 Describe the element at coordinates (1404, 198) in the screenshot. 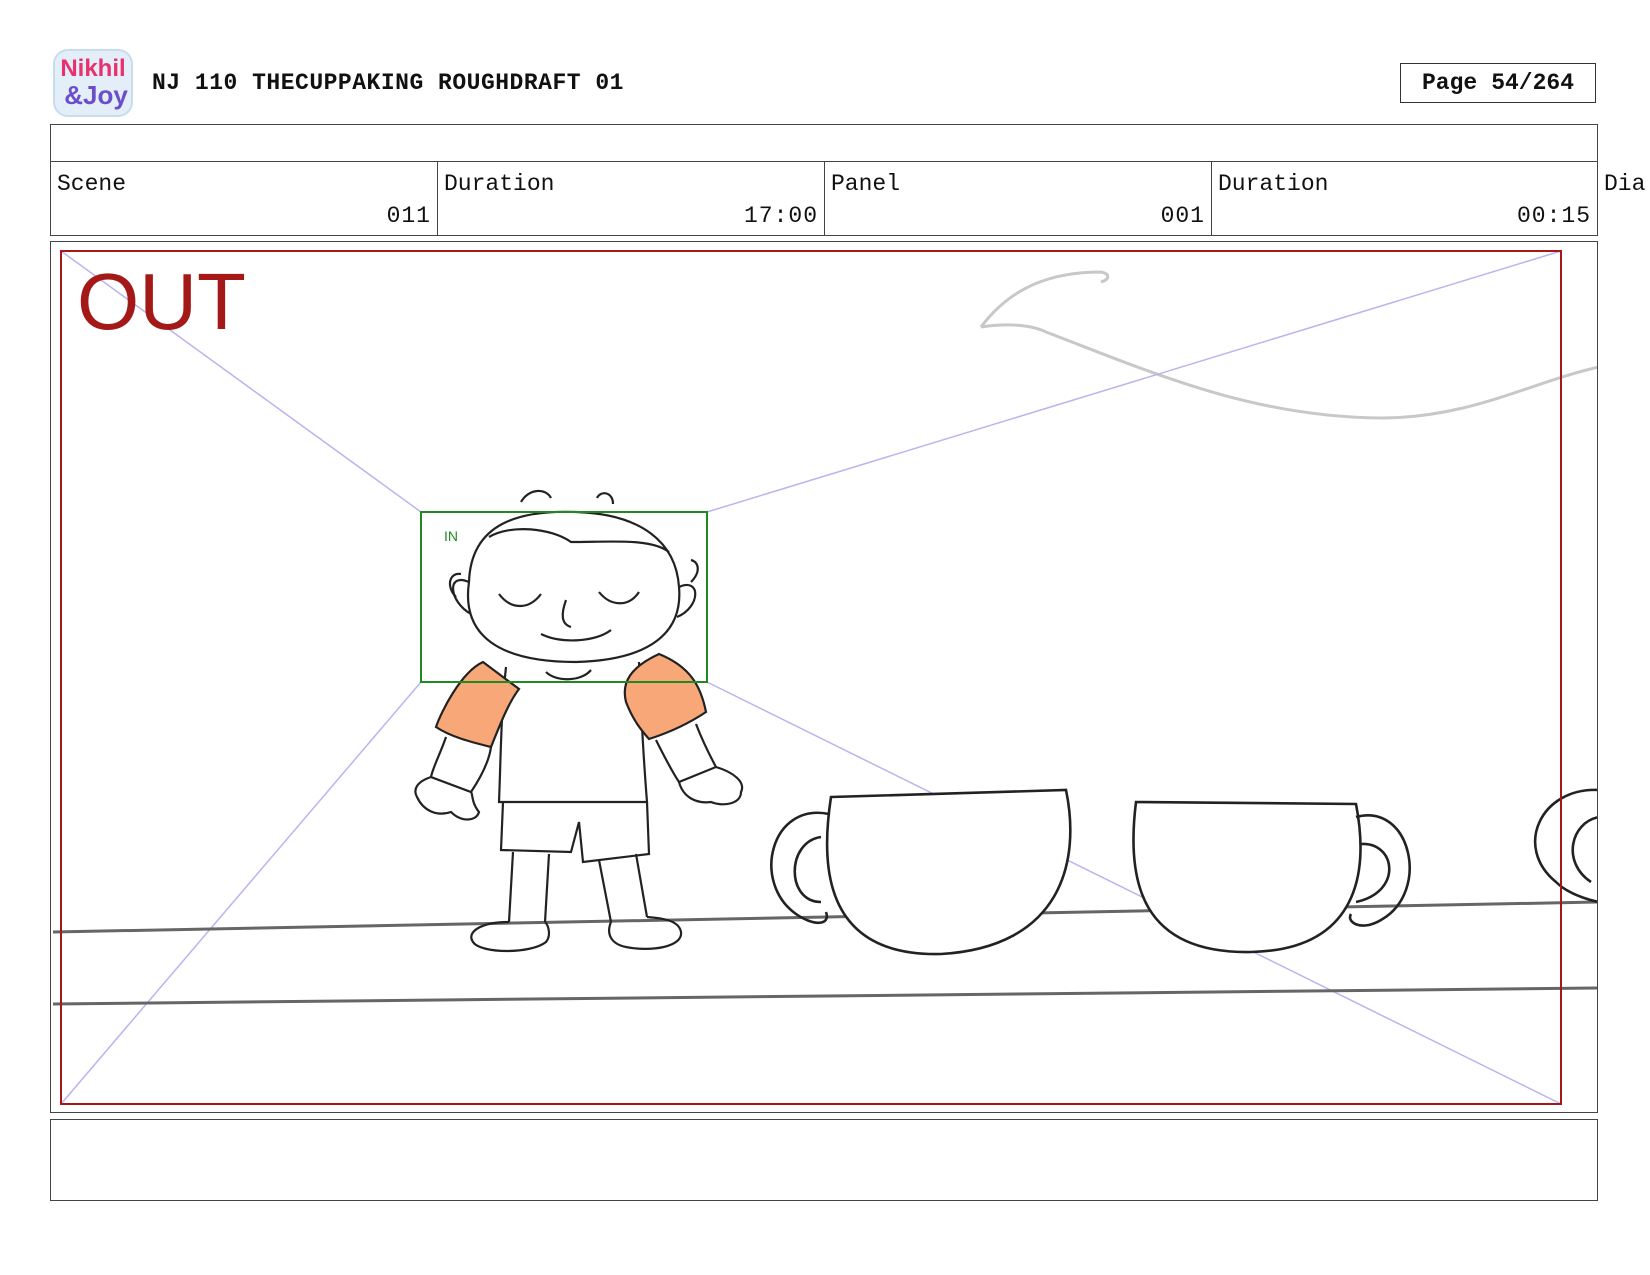

I see `panel-duration-cell: Duration 00:15` at that location.